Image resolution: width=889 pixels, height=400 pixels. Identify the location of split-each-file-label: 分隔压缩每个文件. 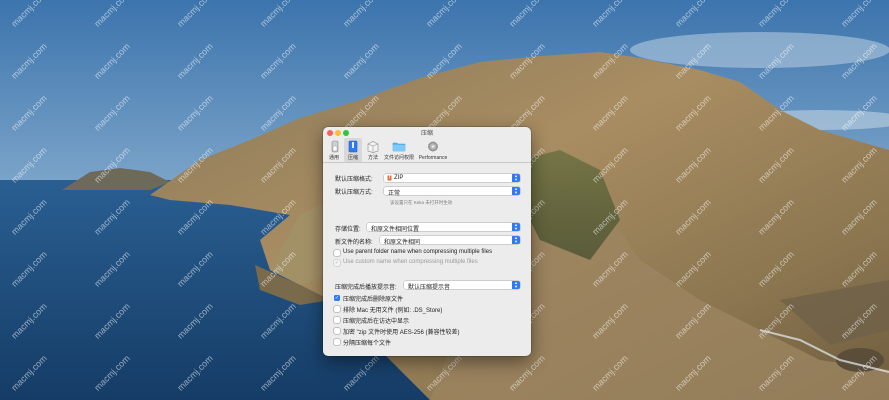
(367, 344).